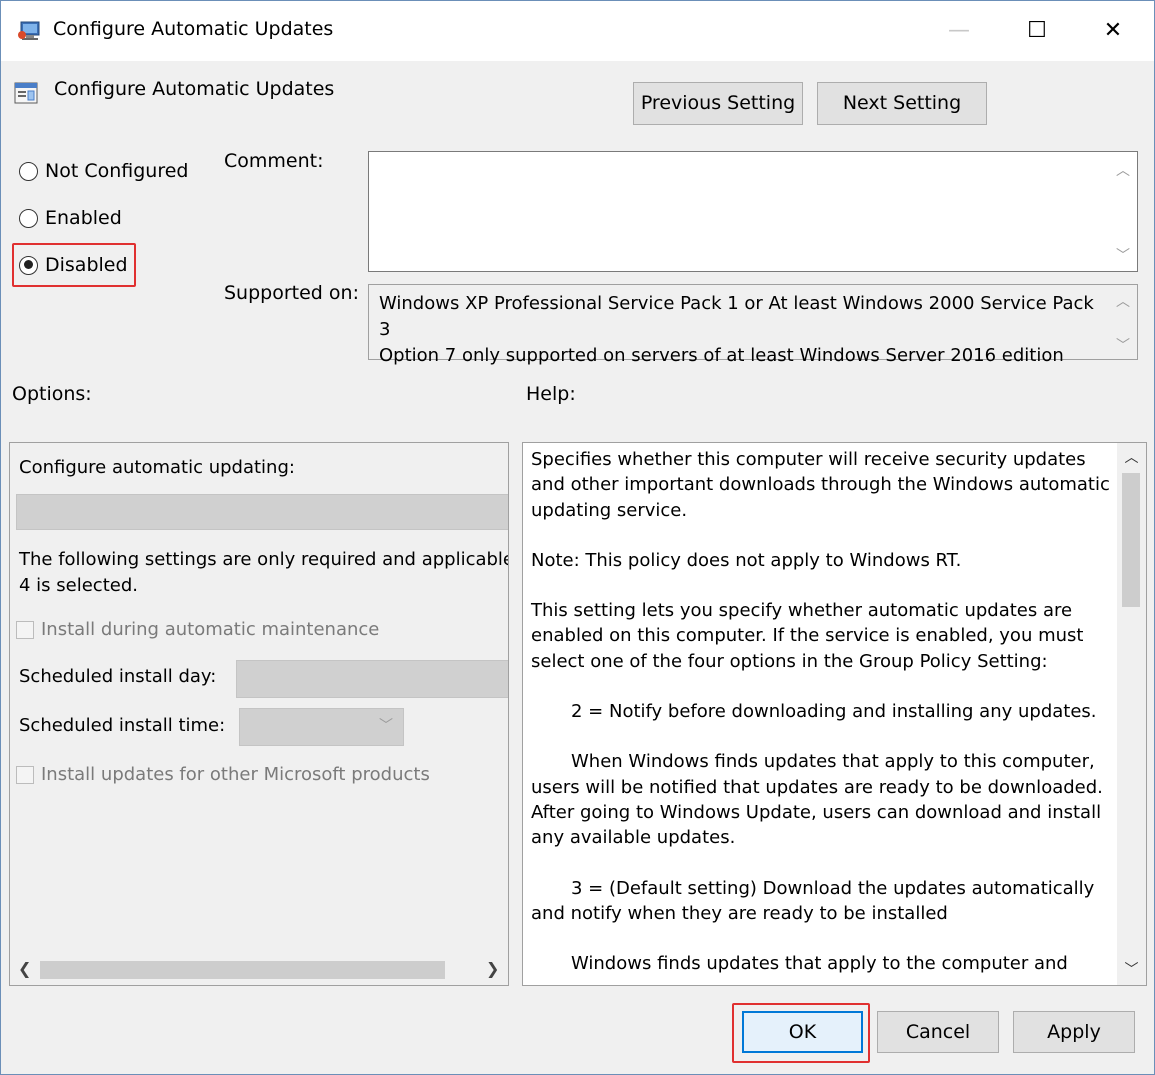  I want to click on install-day-dropdown, so click(372, 679).